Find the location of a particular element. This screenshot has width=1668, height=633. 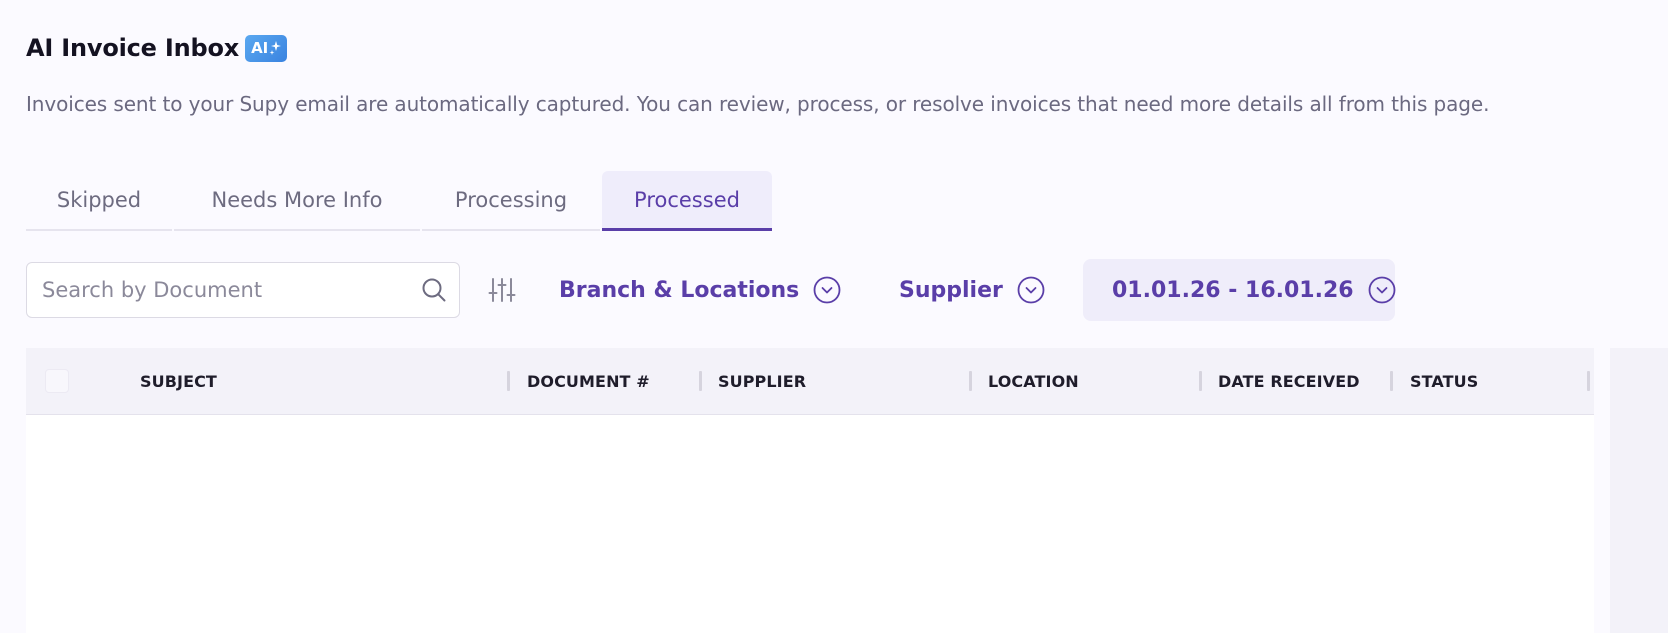

branch-locations-filter: Branch & Locations is located at coordinates (700, 290).